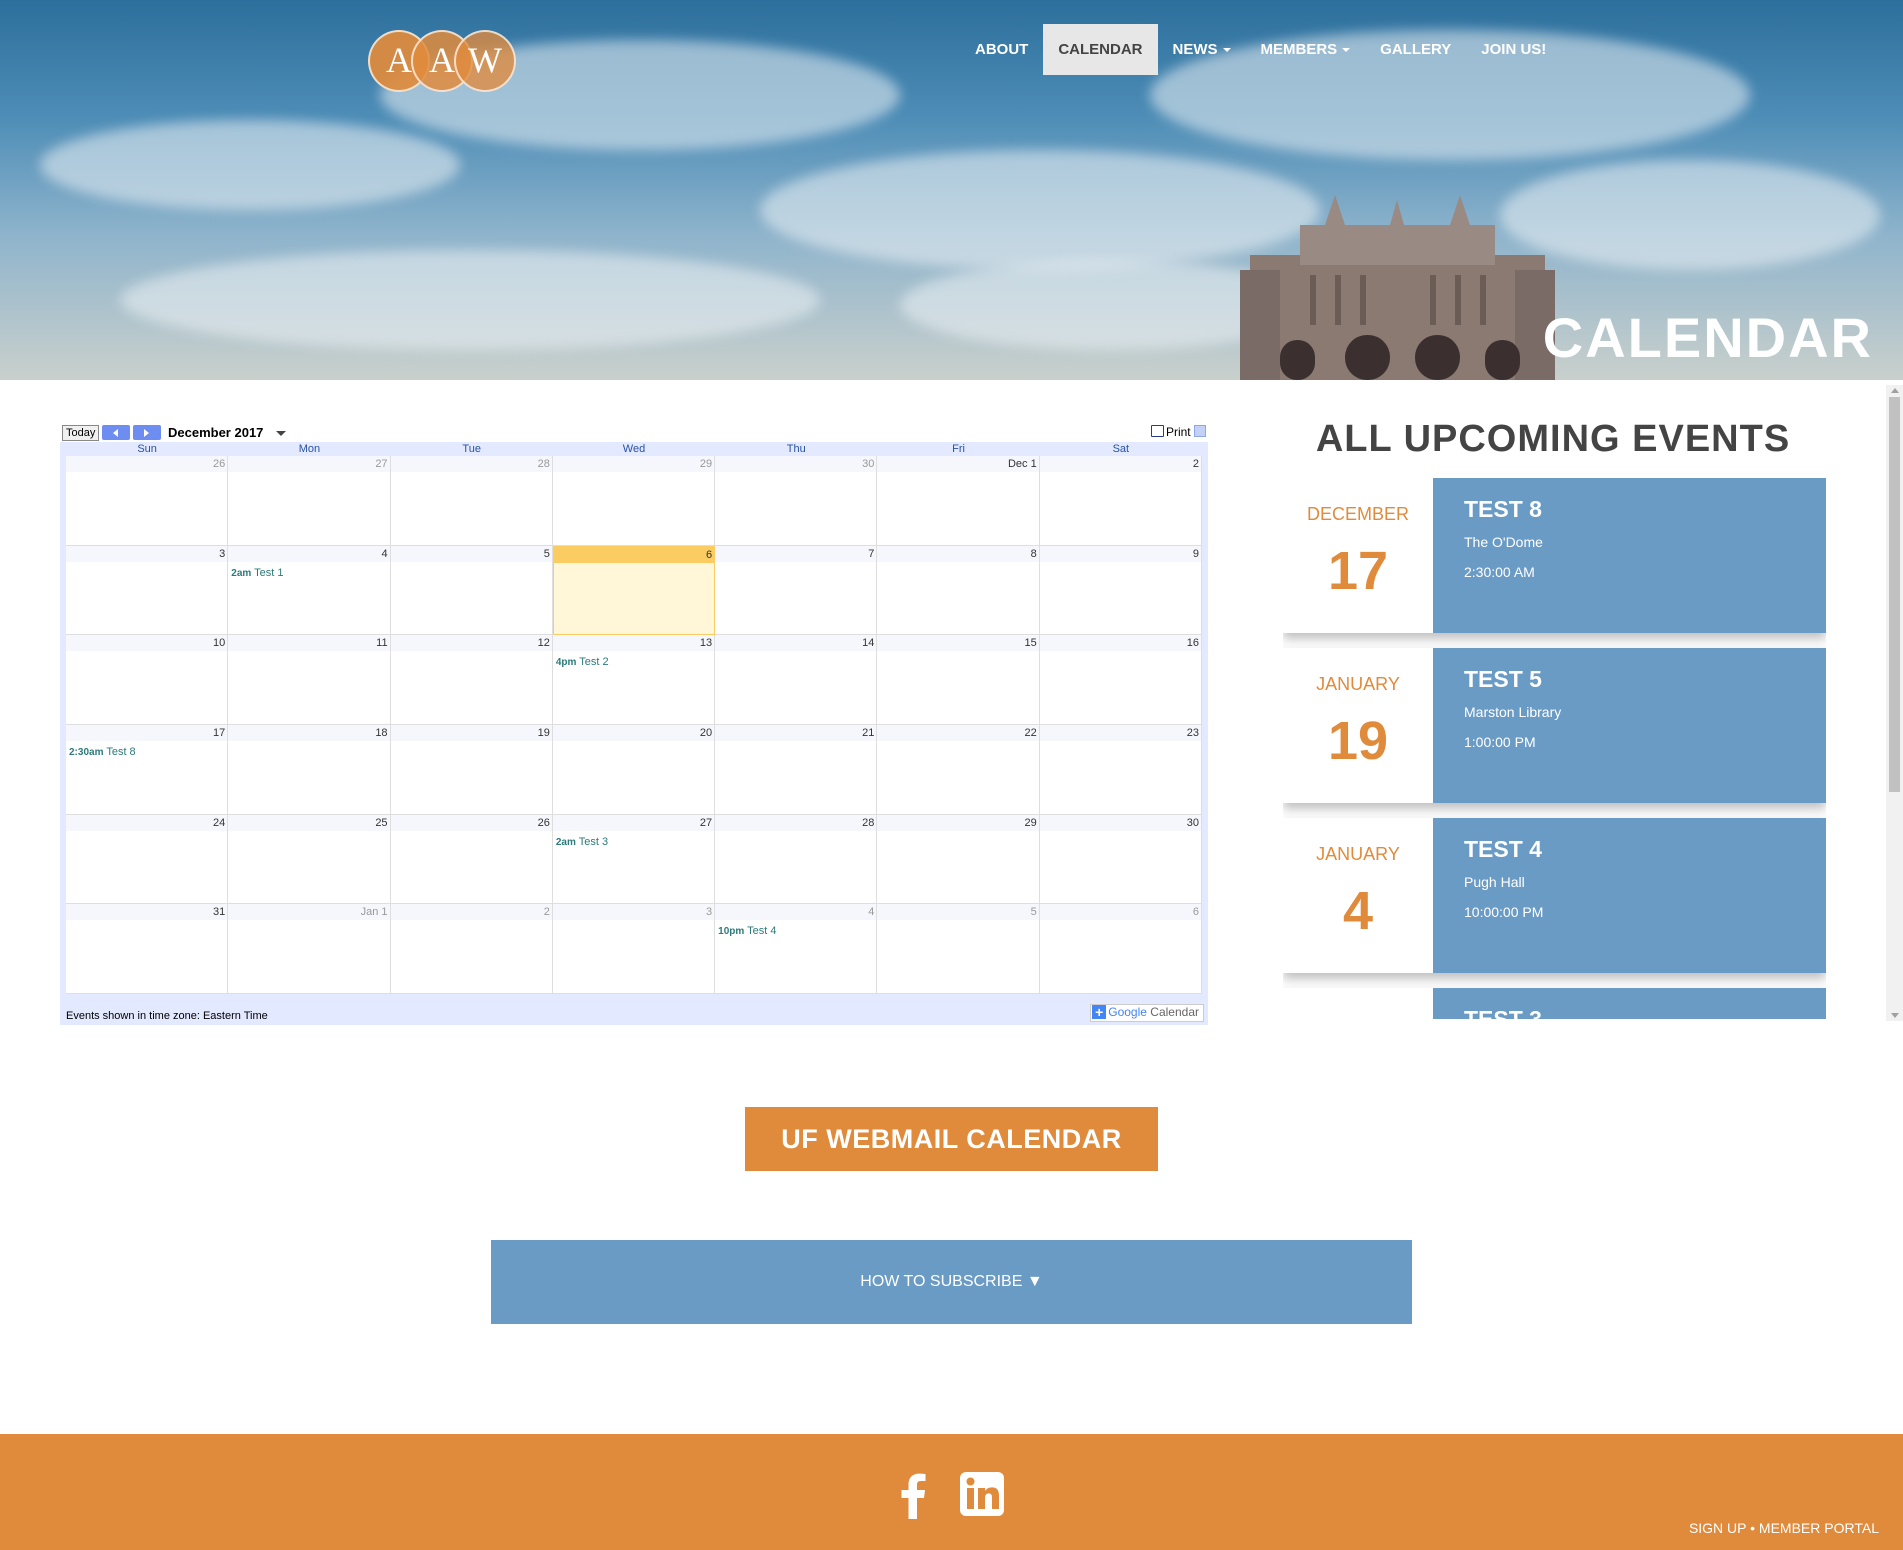 This screenshot has height=1550, width=1903. I want to click on nav-gallery: GALLERY, so click(1415, 49).